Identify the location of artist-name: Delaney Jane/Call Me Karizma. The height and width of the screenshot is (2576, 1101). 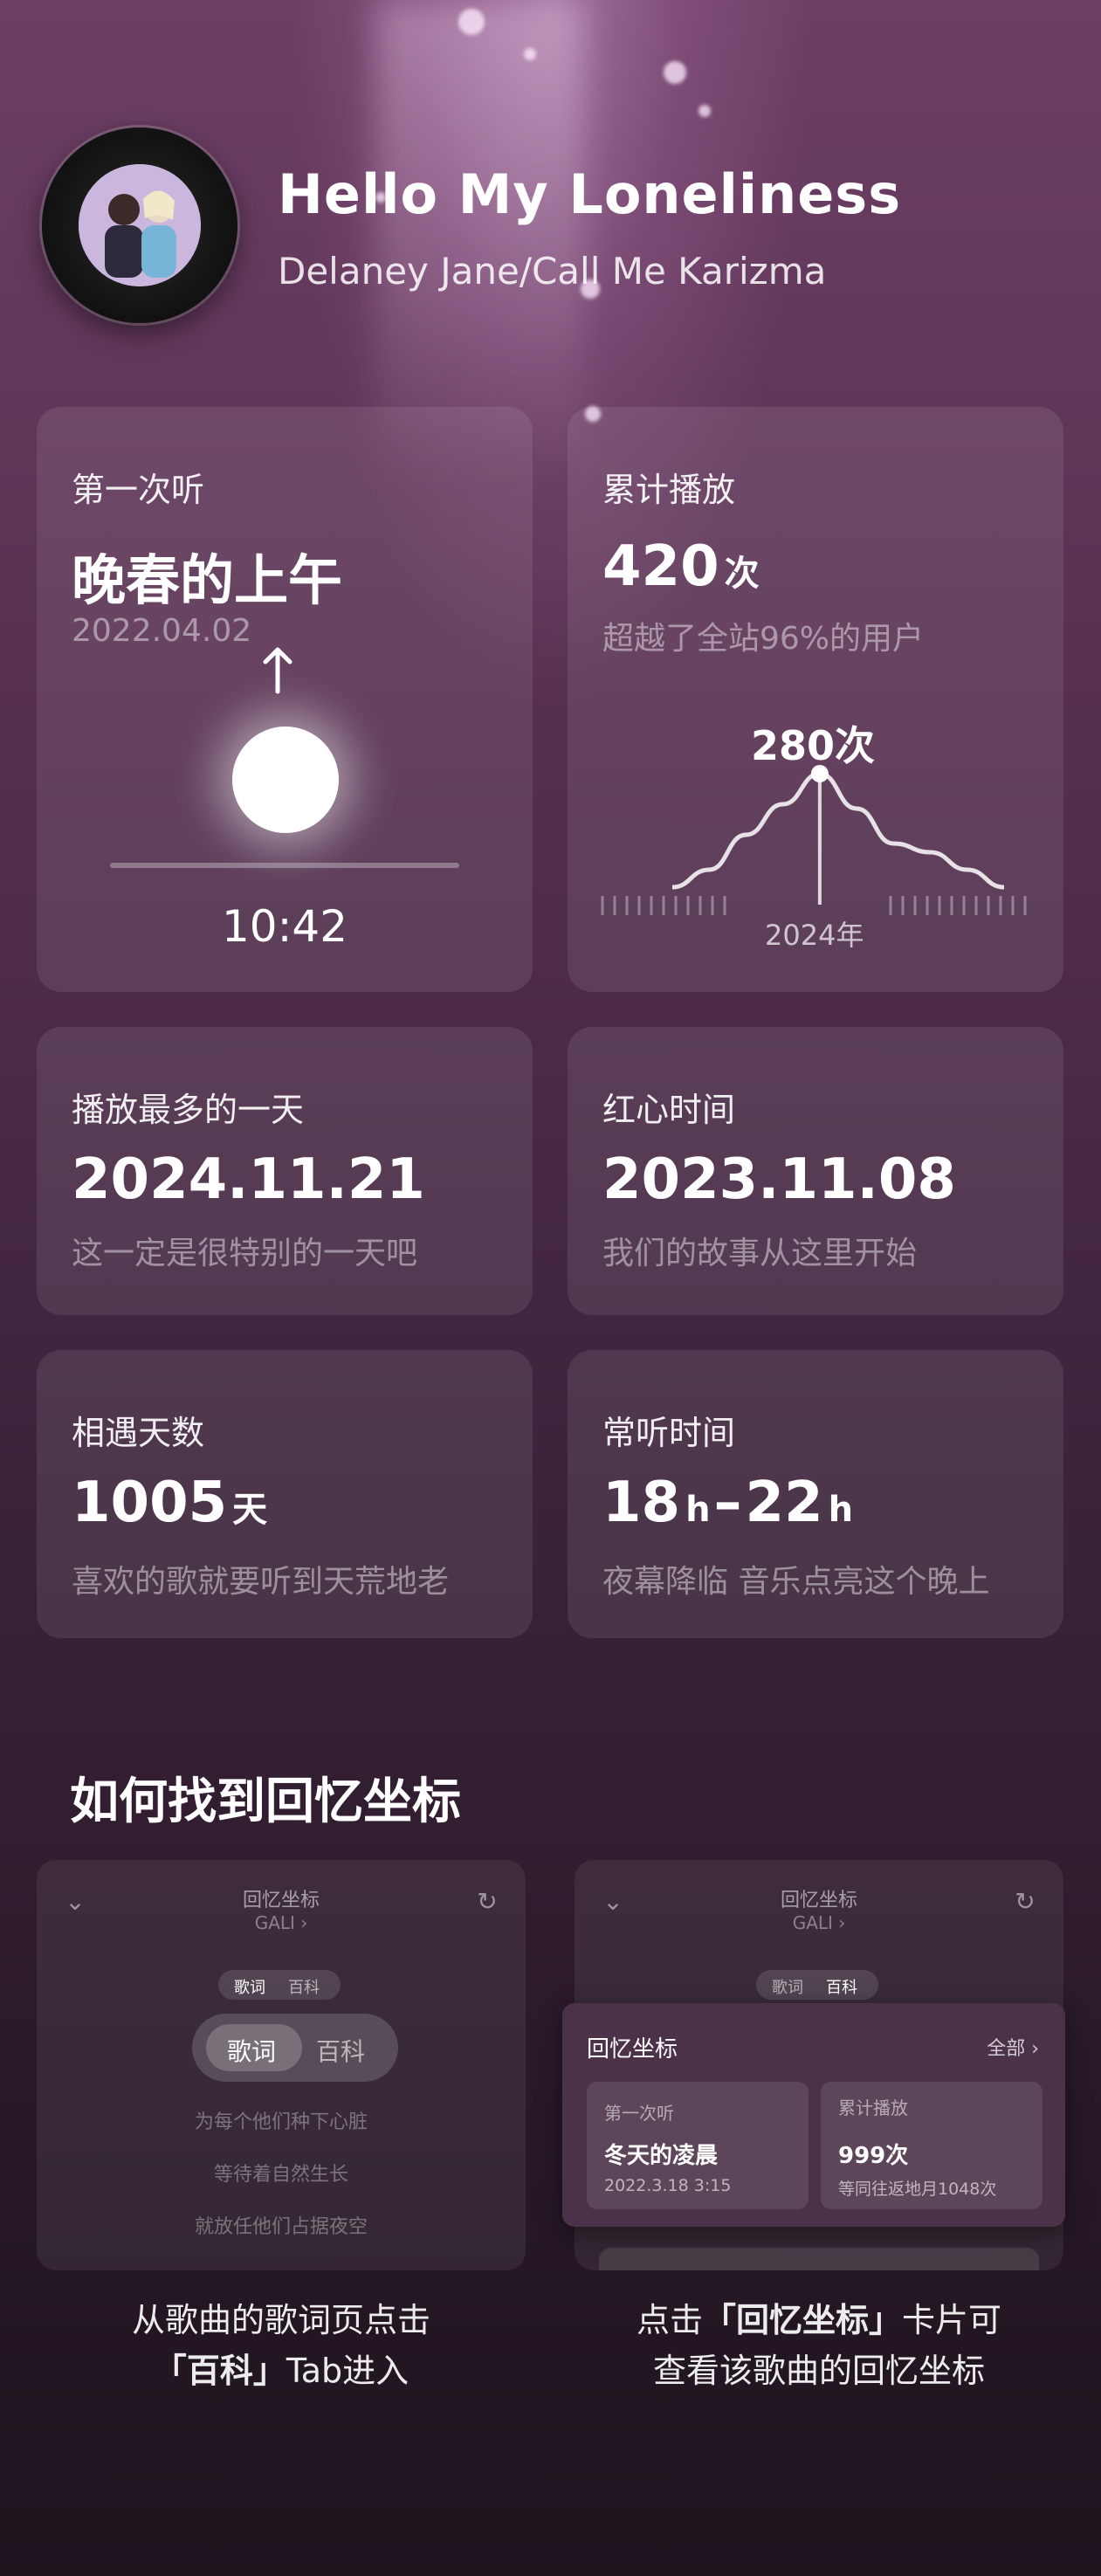
(552, 271).